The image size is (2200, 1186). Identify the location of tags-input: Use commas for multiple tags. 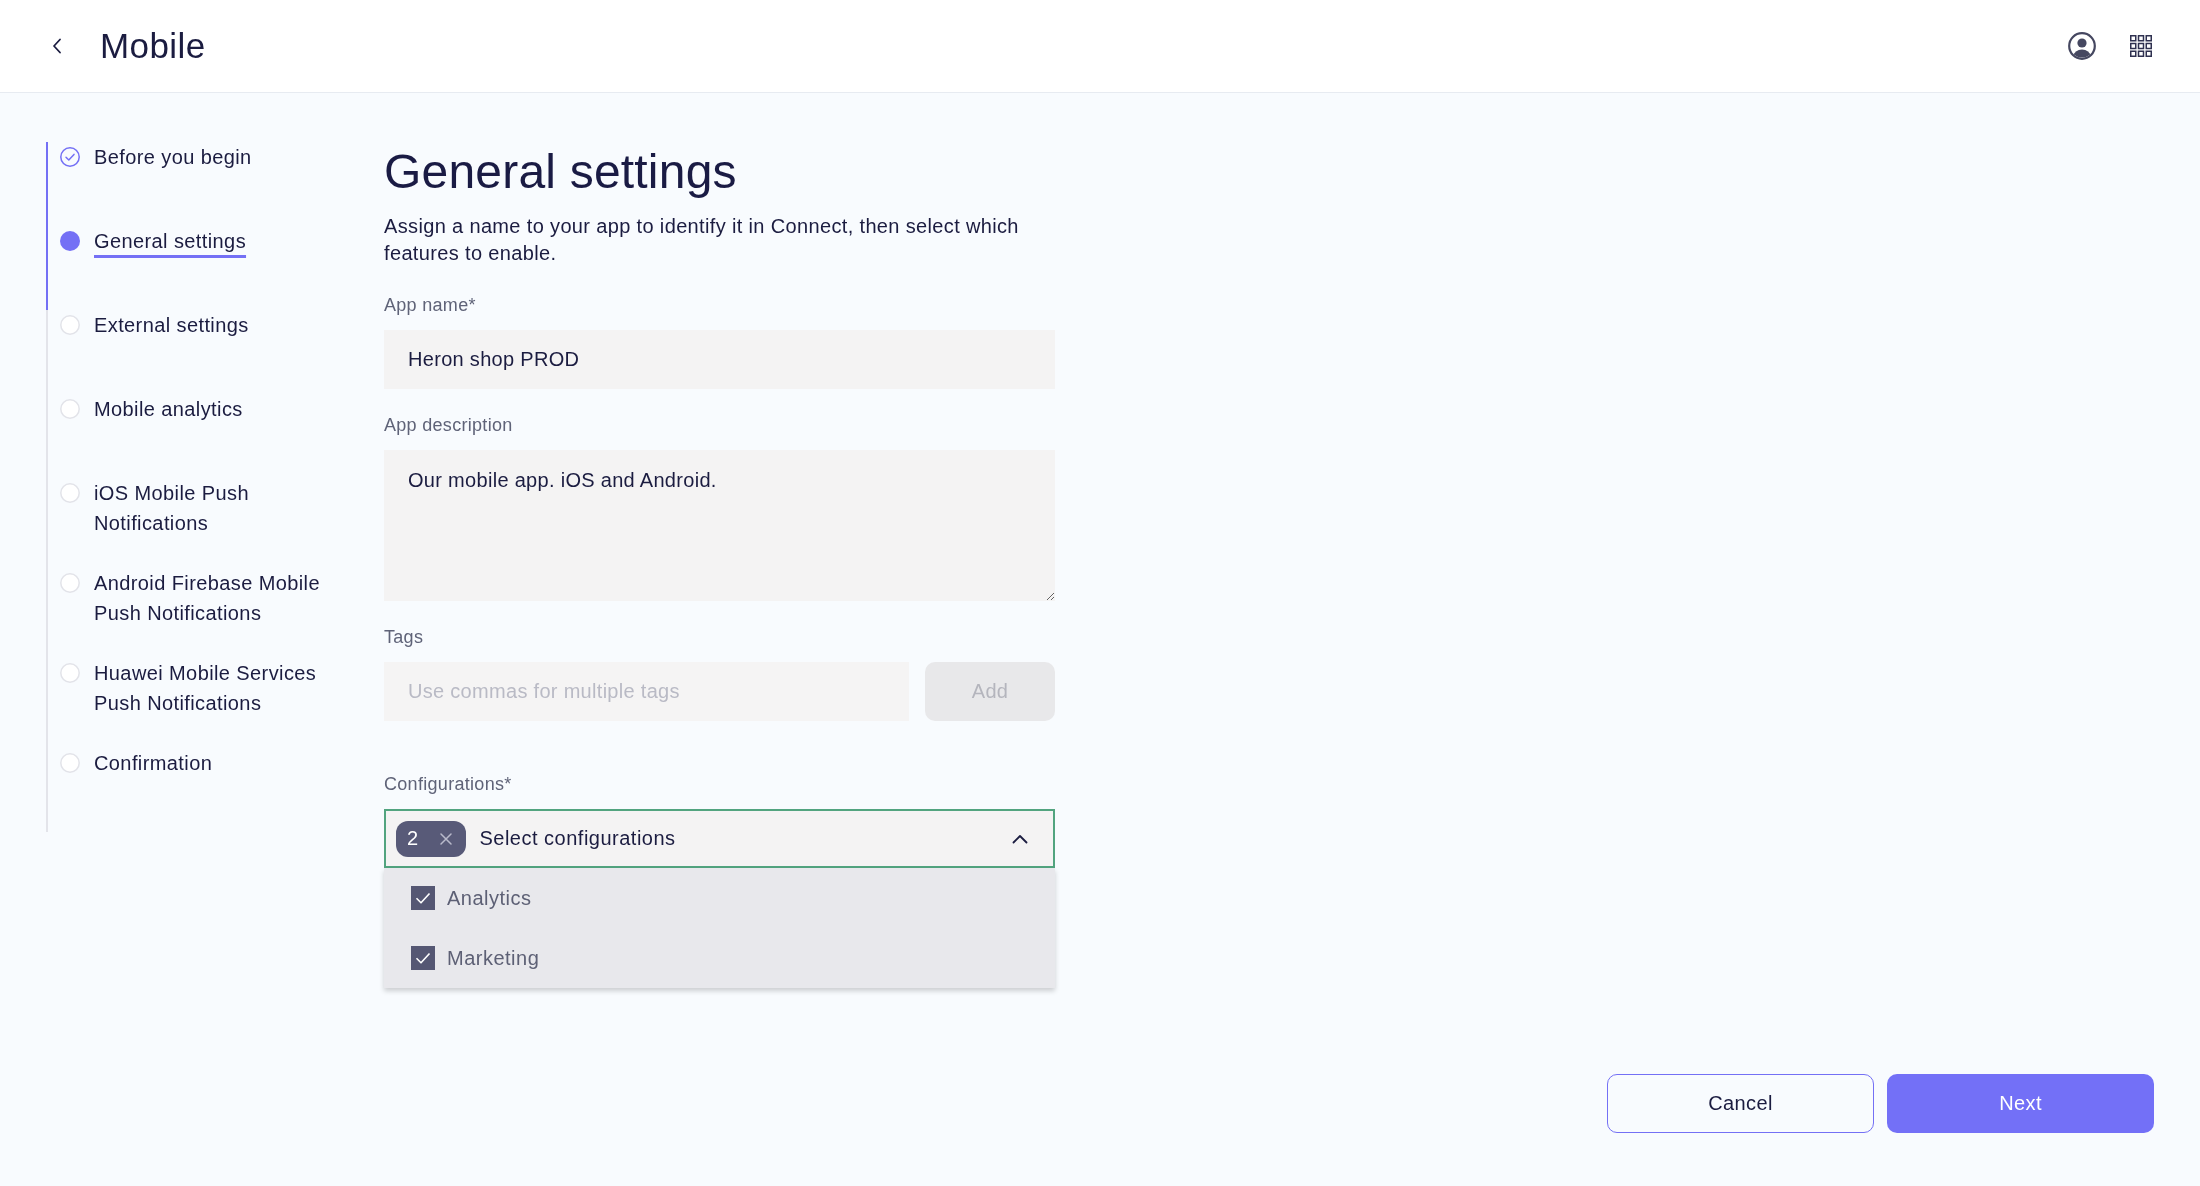
(646, 691).